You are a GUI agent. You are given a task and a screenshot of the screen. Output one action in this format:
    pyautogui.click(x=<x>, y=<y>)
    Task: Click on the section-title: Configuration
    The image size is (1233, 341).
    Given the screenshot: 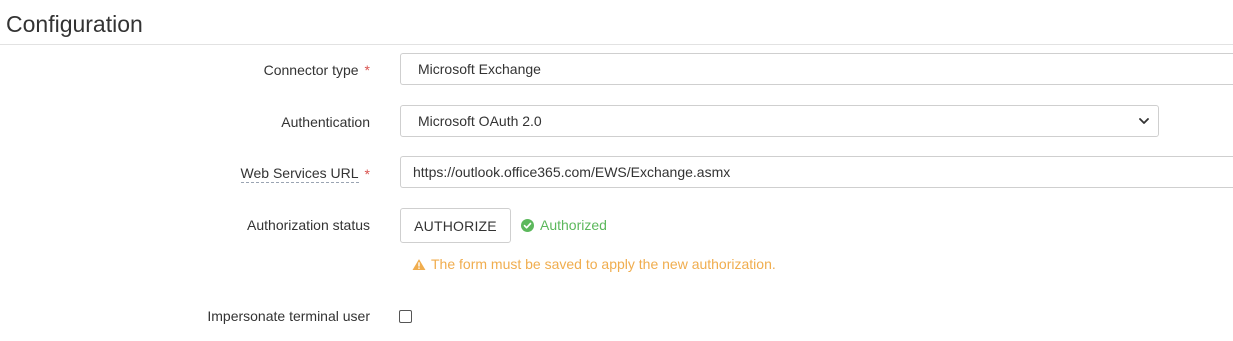 What is the action you would take?
    pyautogui.click(x=74, y=24)
    